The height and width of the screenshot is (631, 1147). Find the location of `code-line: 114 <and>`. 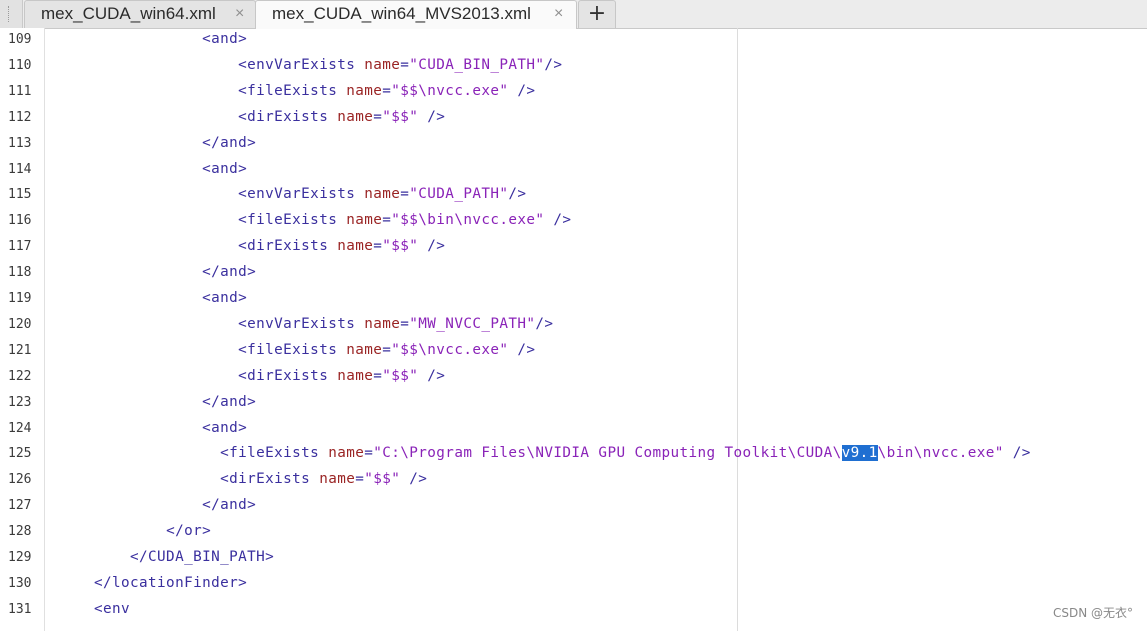

code-line: 114 <and> is located at coordinates (573, 171).